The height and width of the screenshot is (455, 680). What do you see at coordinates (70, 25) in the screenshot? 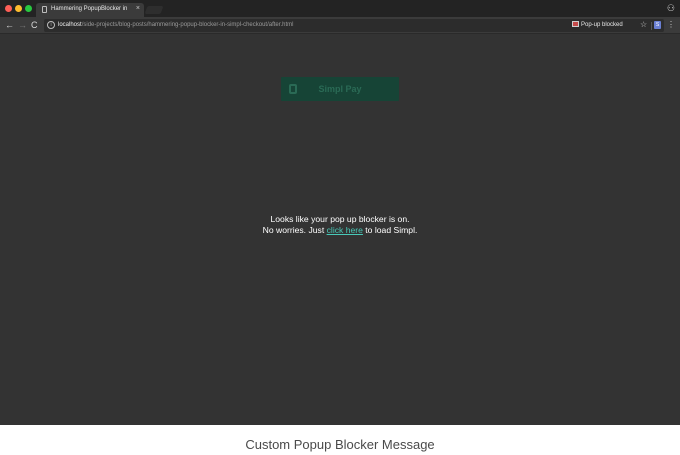
I see `url-host: localhost` at bounding box center [70, 25].